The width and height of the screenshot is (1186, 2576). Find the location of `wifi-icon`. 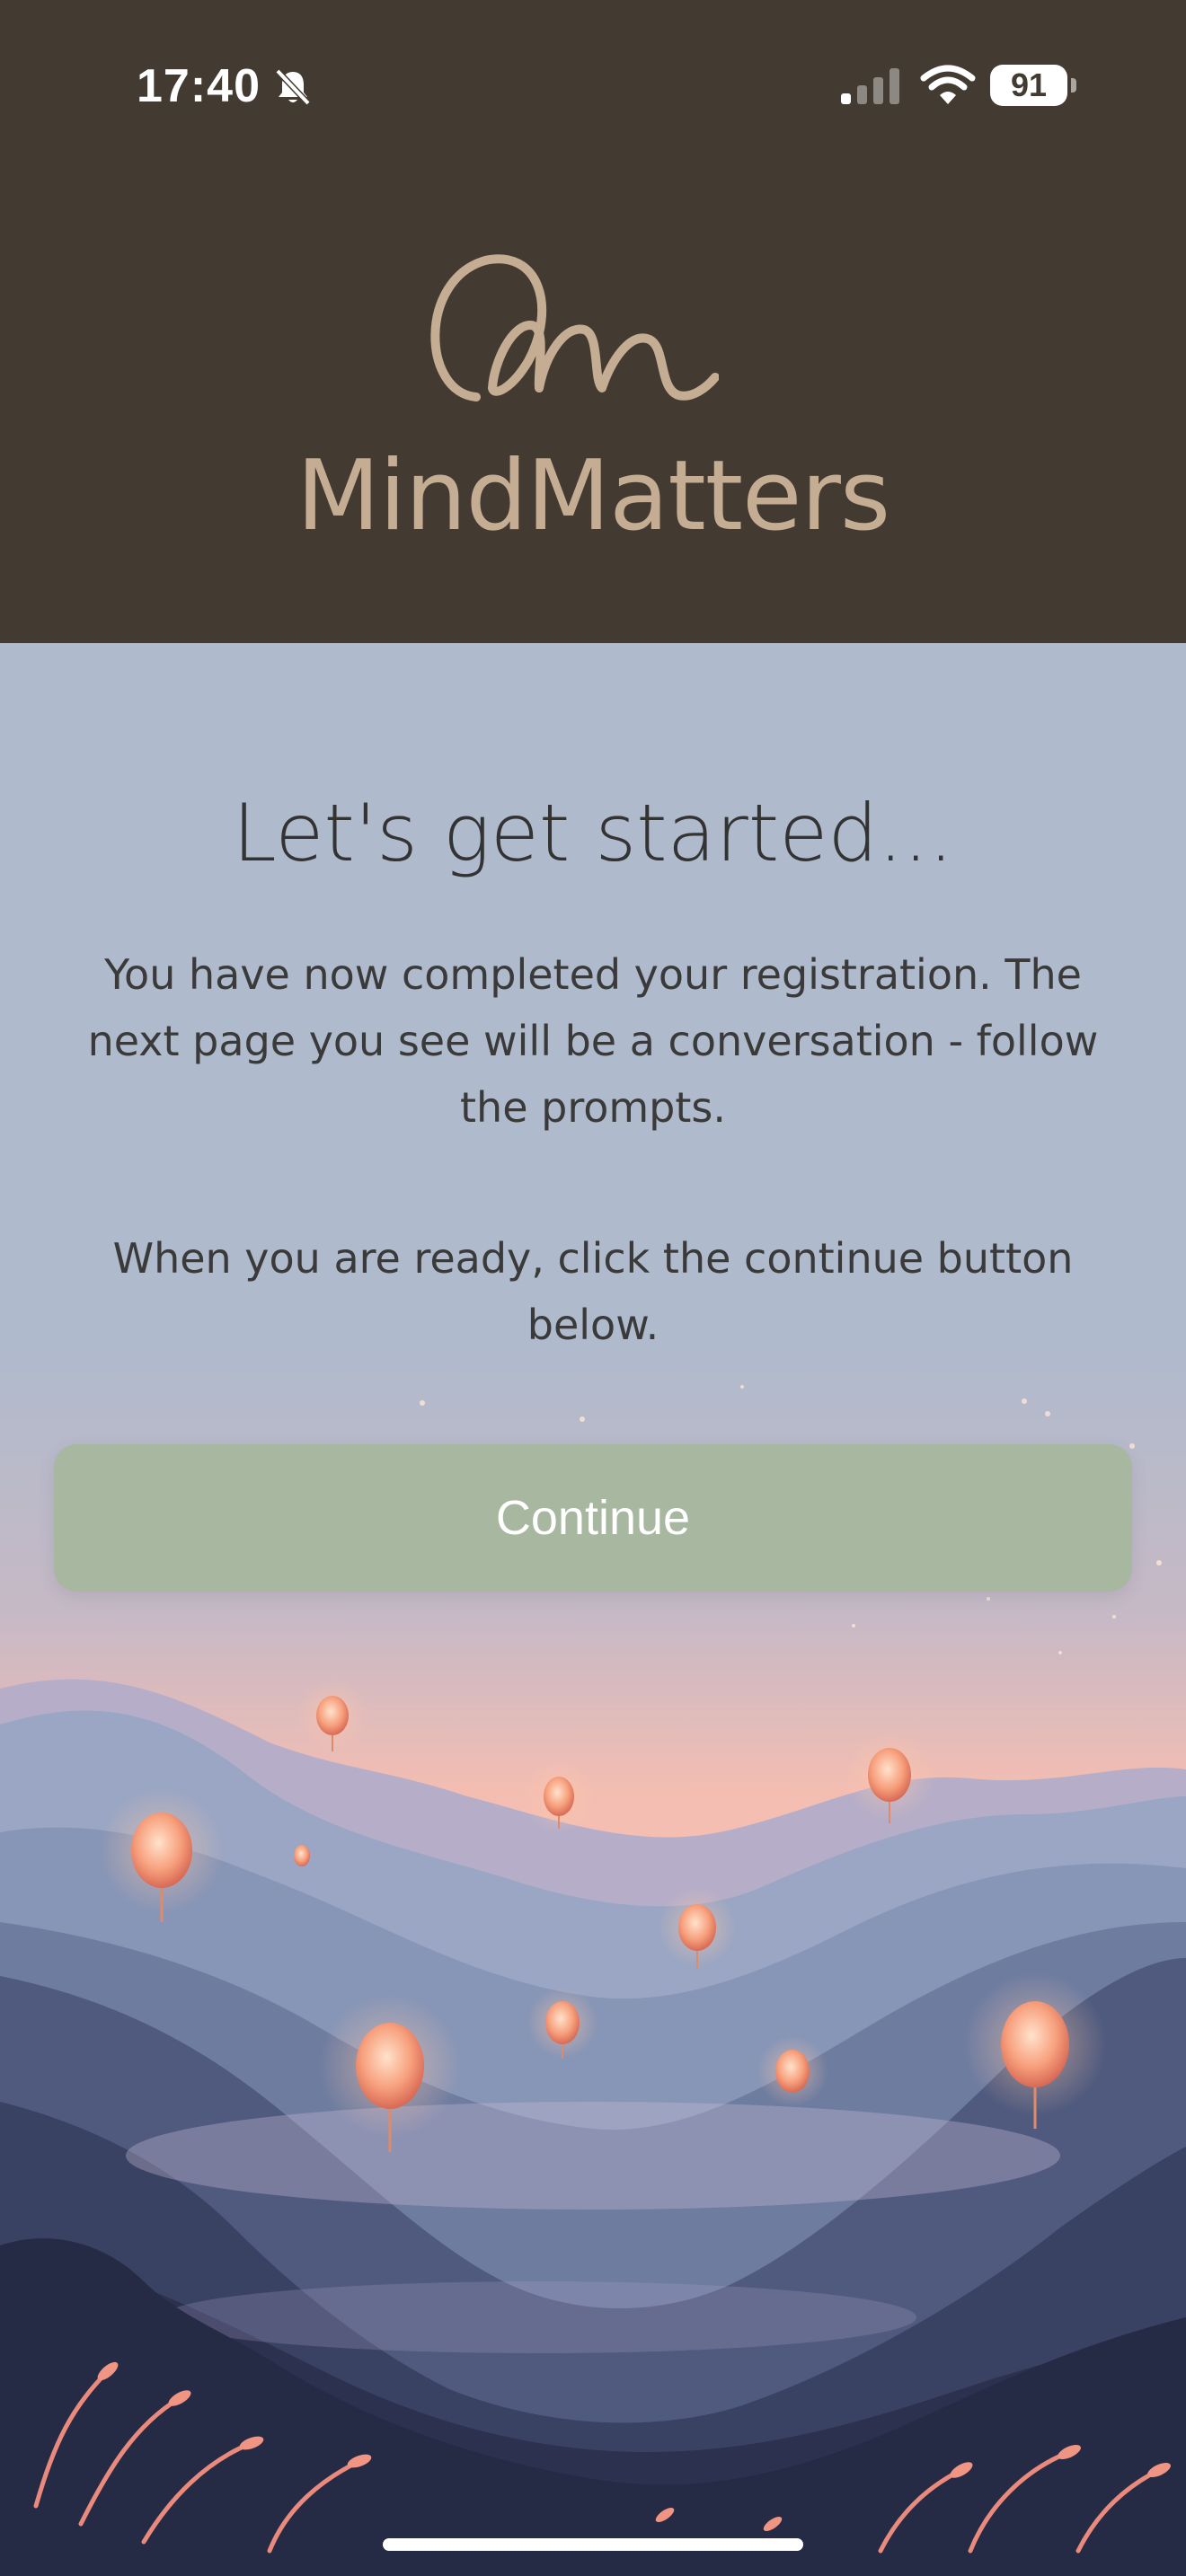

wifi-icon is located at coordinates (948, 84).